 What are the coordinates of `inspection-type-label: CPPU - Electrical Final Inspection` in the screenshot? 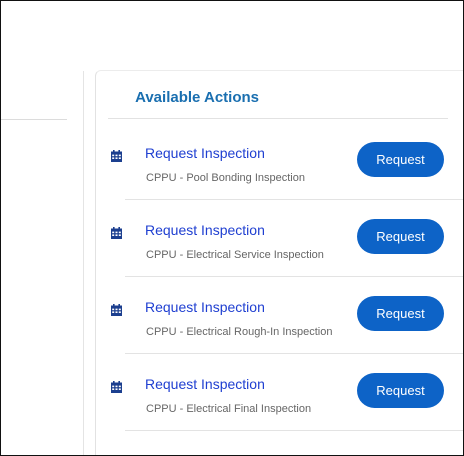 It's located at (229, 409).